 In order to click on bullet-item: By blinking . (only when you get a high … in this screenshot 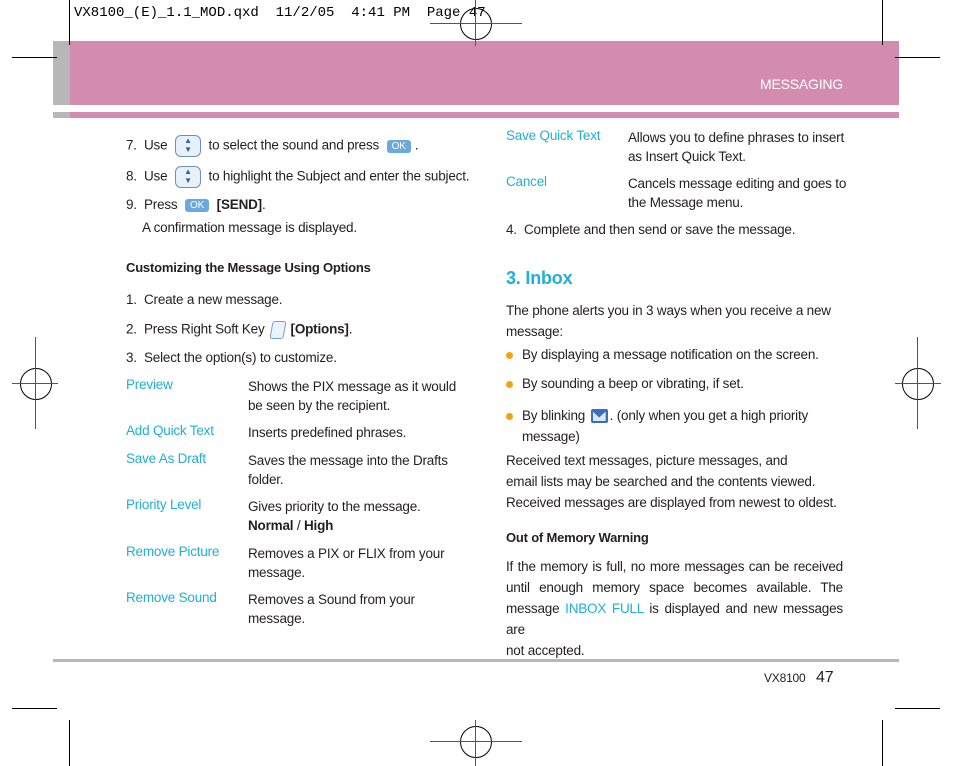, I will do `click(657, 426)`.